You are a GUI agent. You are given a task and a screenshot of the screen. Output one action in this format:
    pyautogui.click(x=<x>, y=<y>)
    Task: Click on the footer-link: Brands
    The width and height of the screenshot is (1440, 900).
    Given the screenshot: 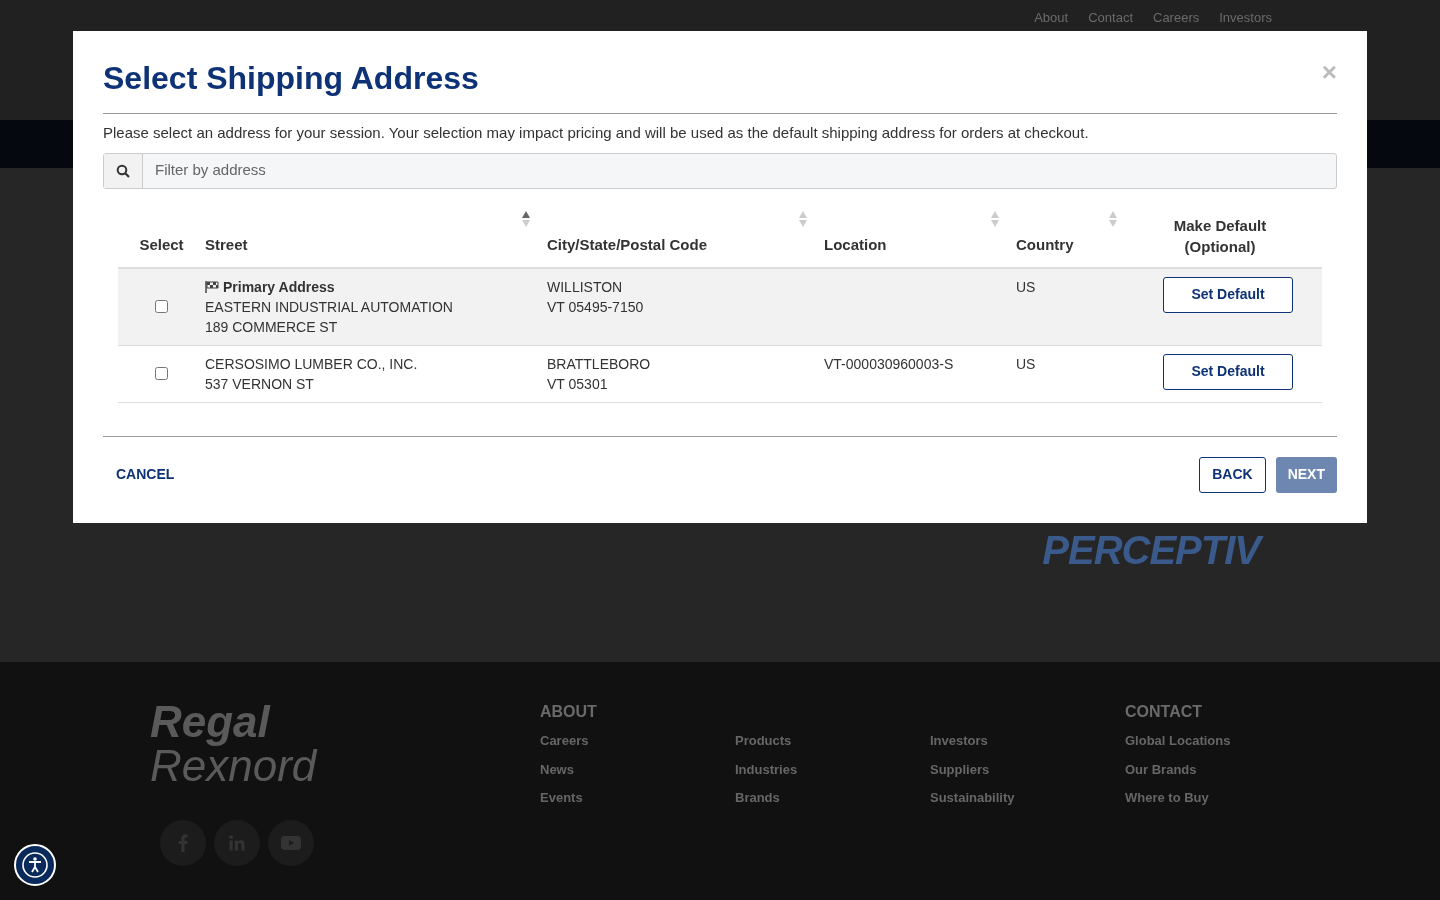 What is the action you would take?
    pyautogui.click(x=832, y=798)
    